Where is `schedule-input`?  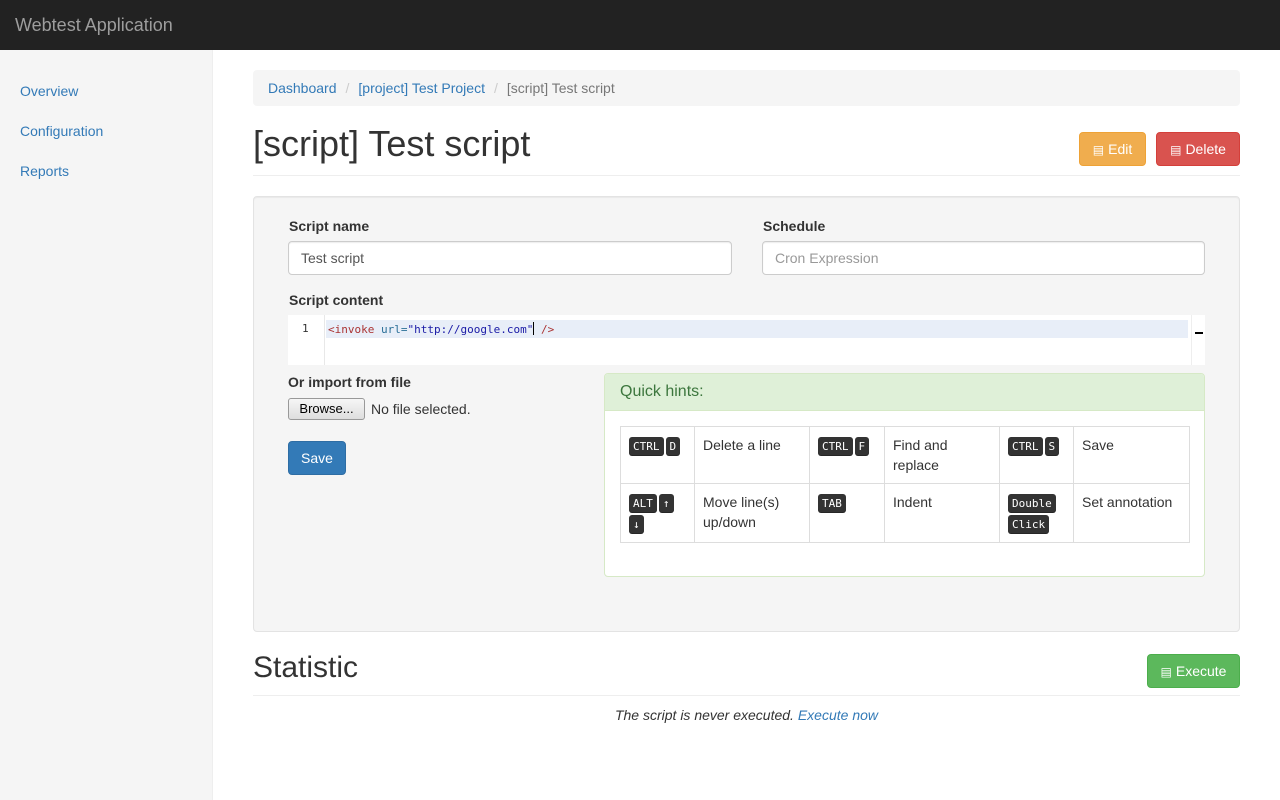 schedule-input is located at coordinates (983, 258).